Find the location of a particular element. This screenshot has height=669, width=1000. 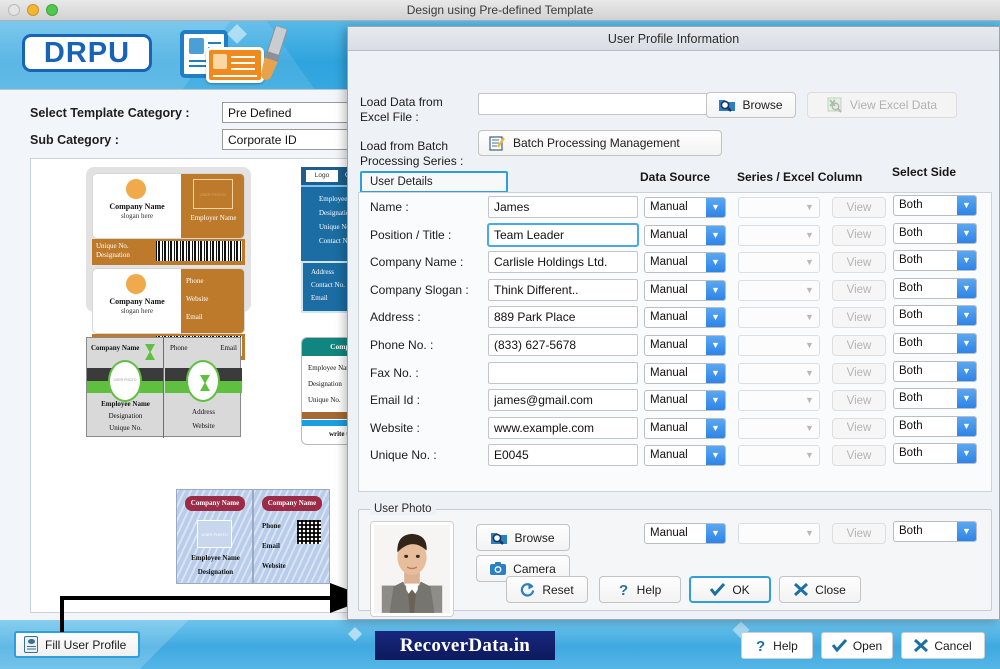

photo-series-dropdown: ▼ is located at coordinates (779, 533).